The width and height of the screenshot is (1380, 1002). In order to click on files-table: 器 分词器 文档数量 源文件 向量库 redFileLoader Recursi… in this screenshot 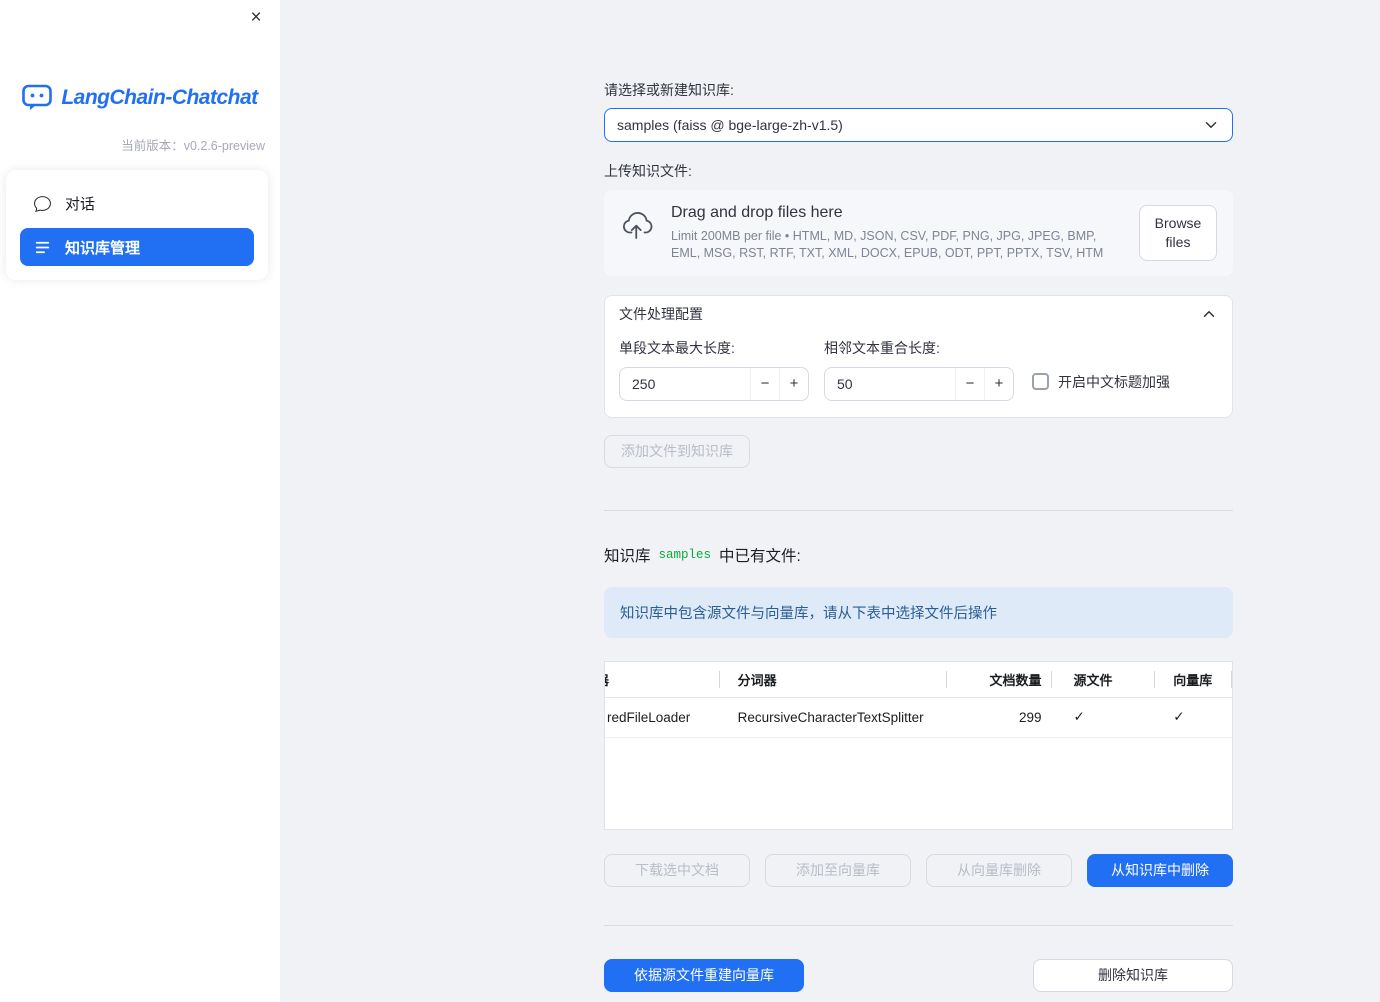, I will do `click(918, 745)`.